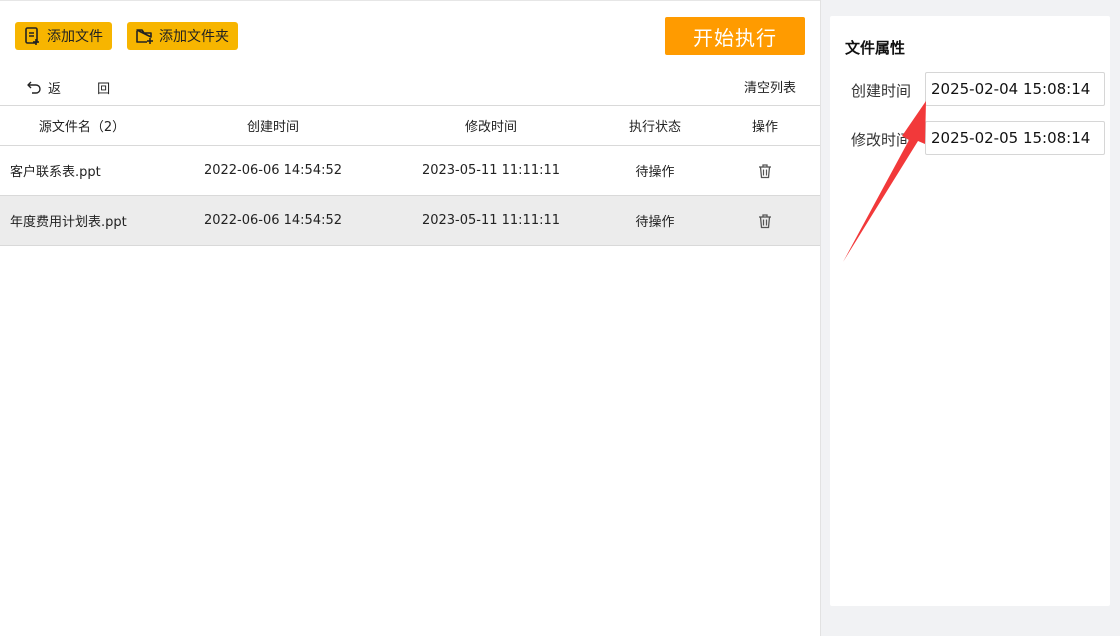  What do you see at coordinates (272, 127) in the screenshot?
I see `header-created-time: 创建时间` at bounding box center [272, 127].